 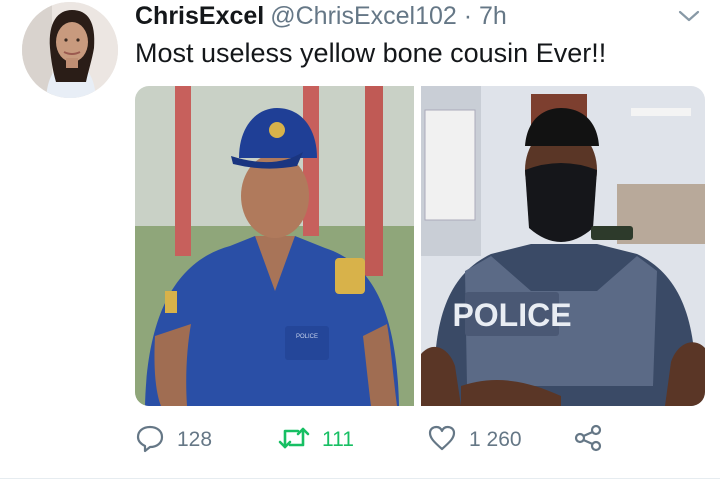 I want to click on like-button: 1 260, so click(x=474, y=440).